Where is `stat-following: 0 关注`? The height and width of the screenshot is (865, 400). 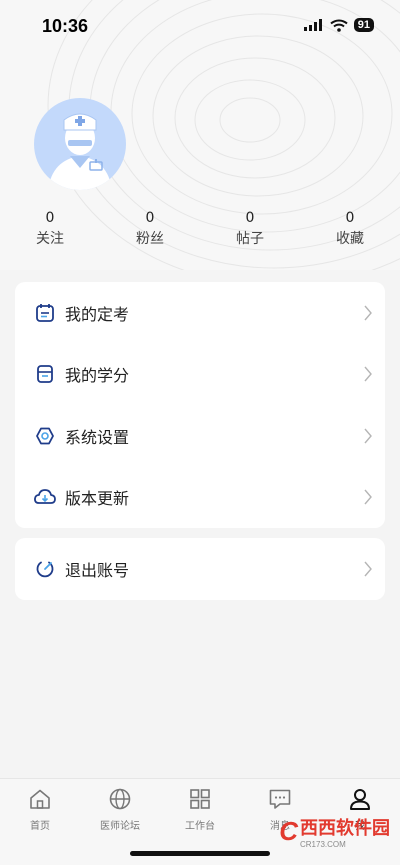
stat-following: 0 关注 is located at coordinates (50, 229).